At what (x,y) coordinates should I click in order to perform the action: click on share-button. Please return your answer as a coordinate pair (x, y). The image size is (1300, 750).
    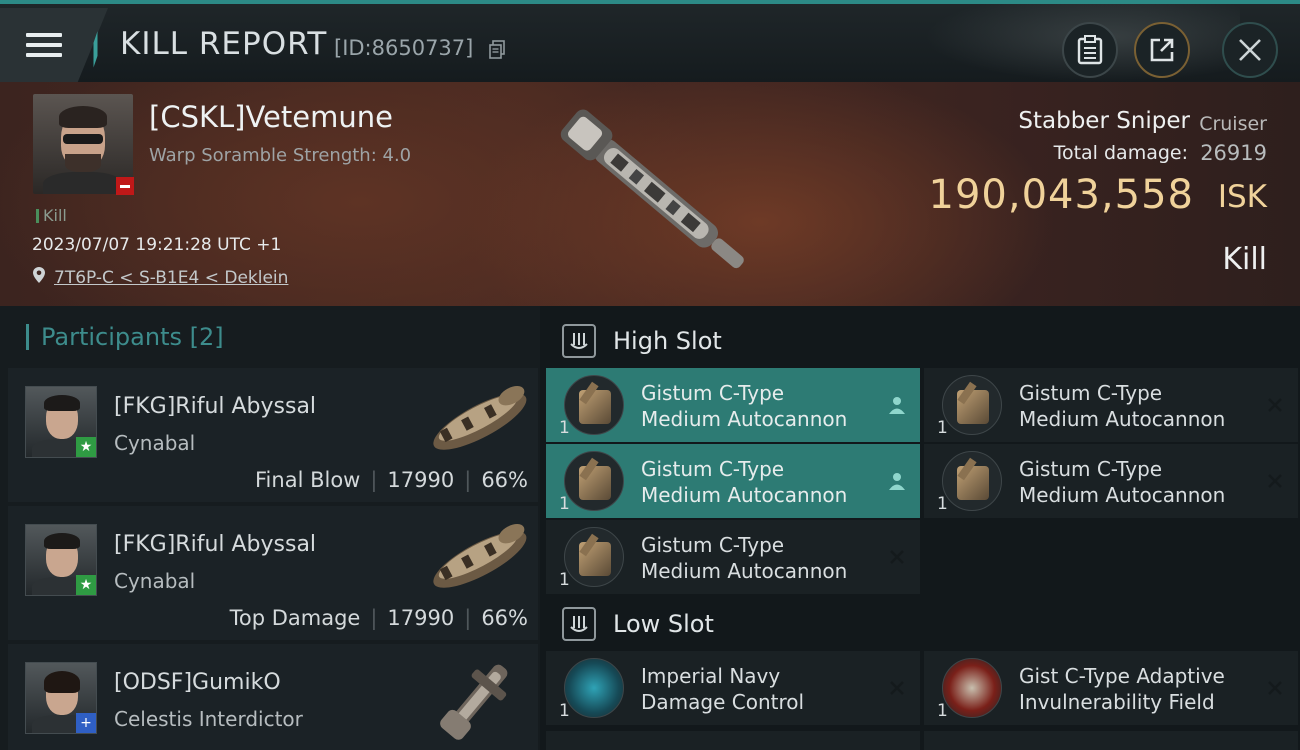
    Looking at the image, I should click on (1162, 50).